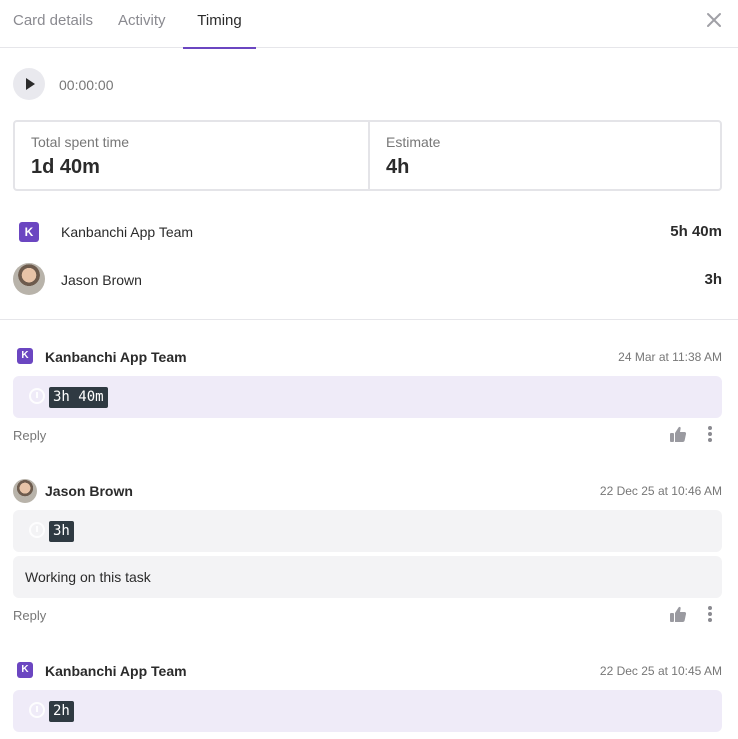  What do you see at coordinates (53, 24) in the screenshot?
I see `tab-card-details: Card details` at bounding box center [53, 24].